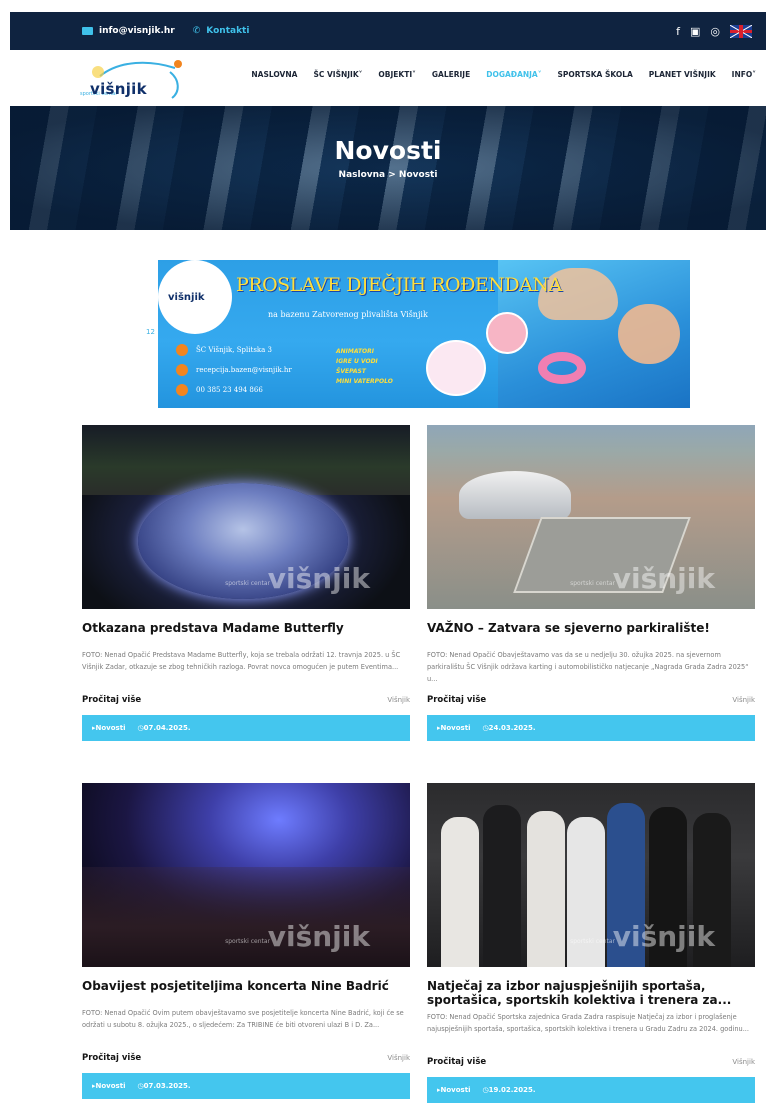 The image size is (778, 1115). Describe the element at coordinates (137, 31) in the screenshot. I see `email-text: info@visnjik.hr` at that location.